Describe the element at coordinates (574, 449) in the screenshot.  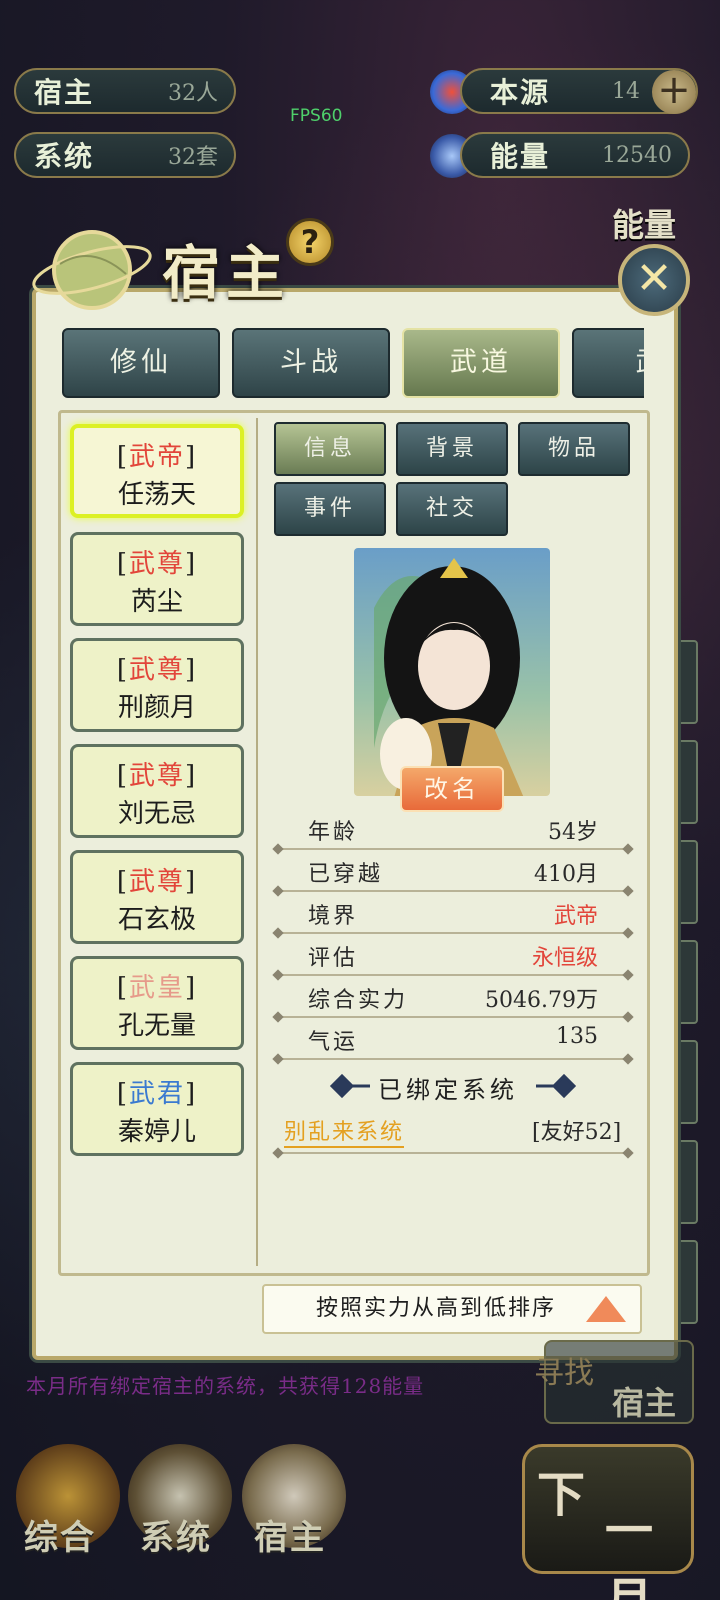
I see `subtab-items: 物品` at that location.